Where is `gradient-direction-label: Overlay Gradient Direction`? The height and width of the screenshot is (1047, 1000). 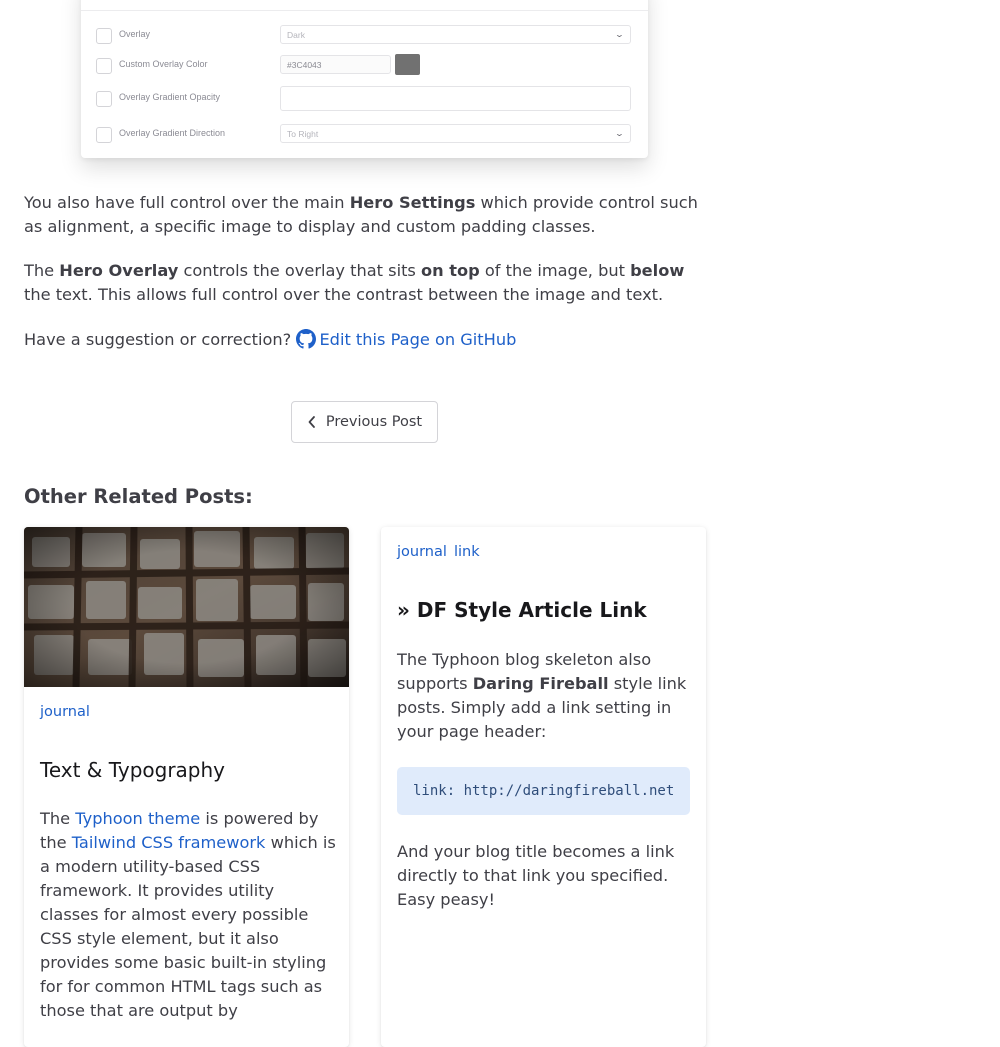
gradient-direction-label: Overlay Gradient Direction is located at coordinates (172, 133).